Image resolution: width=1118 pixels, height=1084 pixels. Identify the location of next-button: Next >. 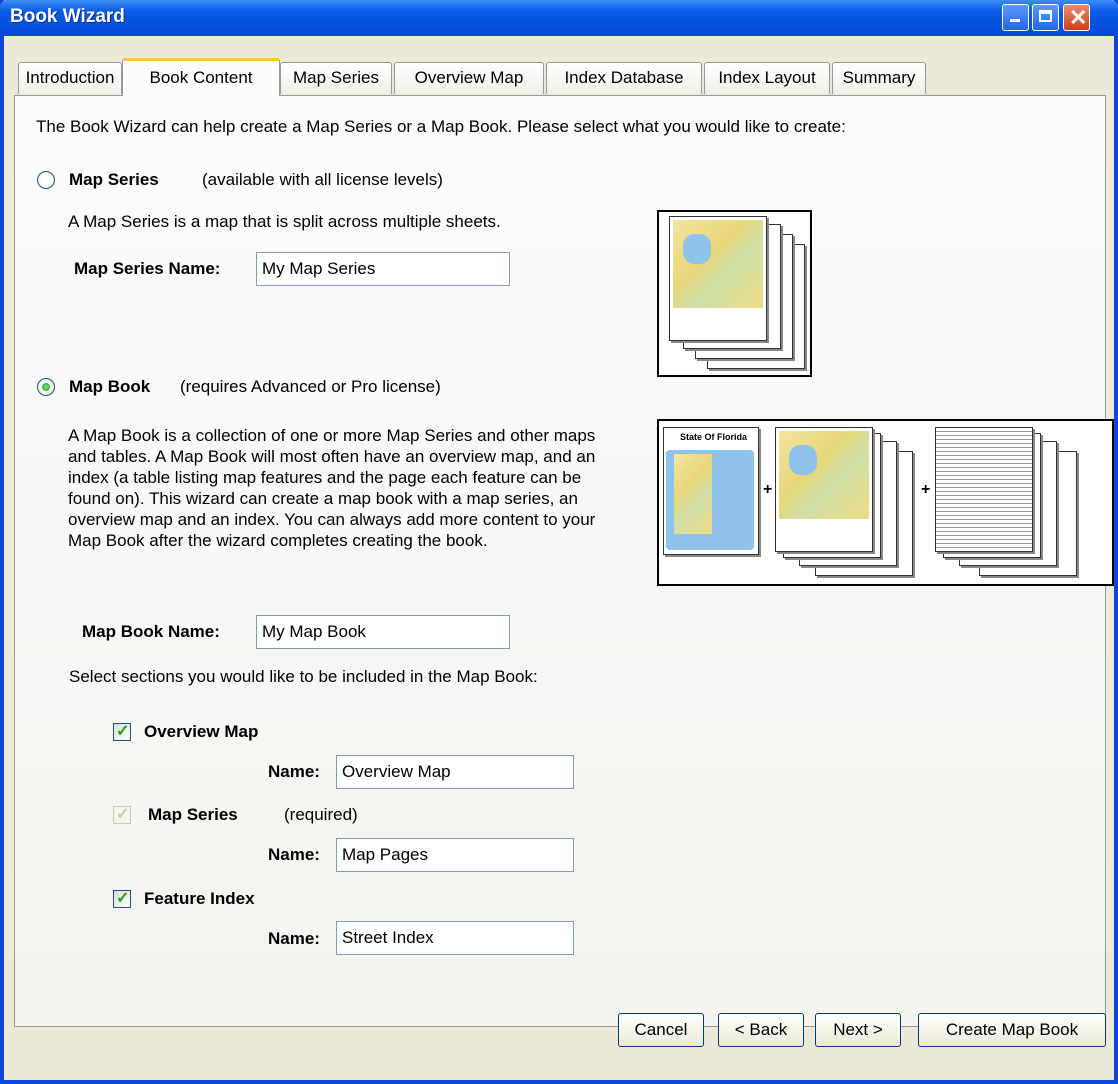
(858, 1030).